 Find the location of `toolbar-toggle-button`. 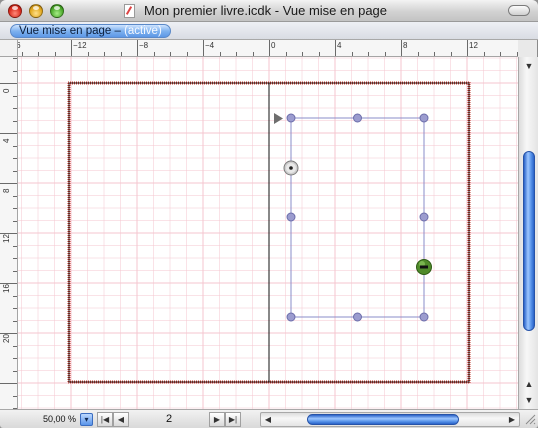

toolbar-toggle-button is located at coordinates (519, 10).